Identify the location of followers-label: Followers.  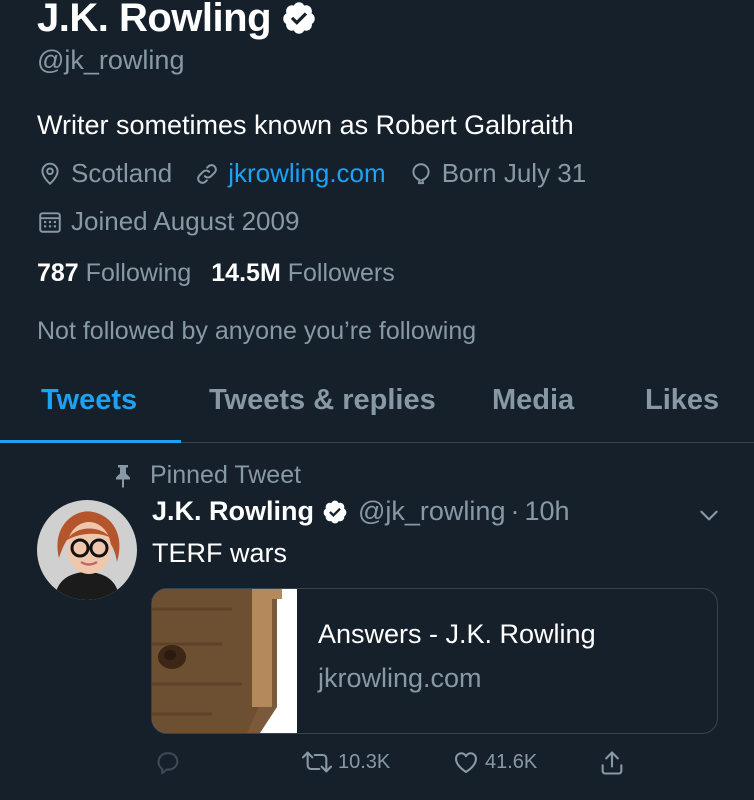
(341, 273).